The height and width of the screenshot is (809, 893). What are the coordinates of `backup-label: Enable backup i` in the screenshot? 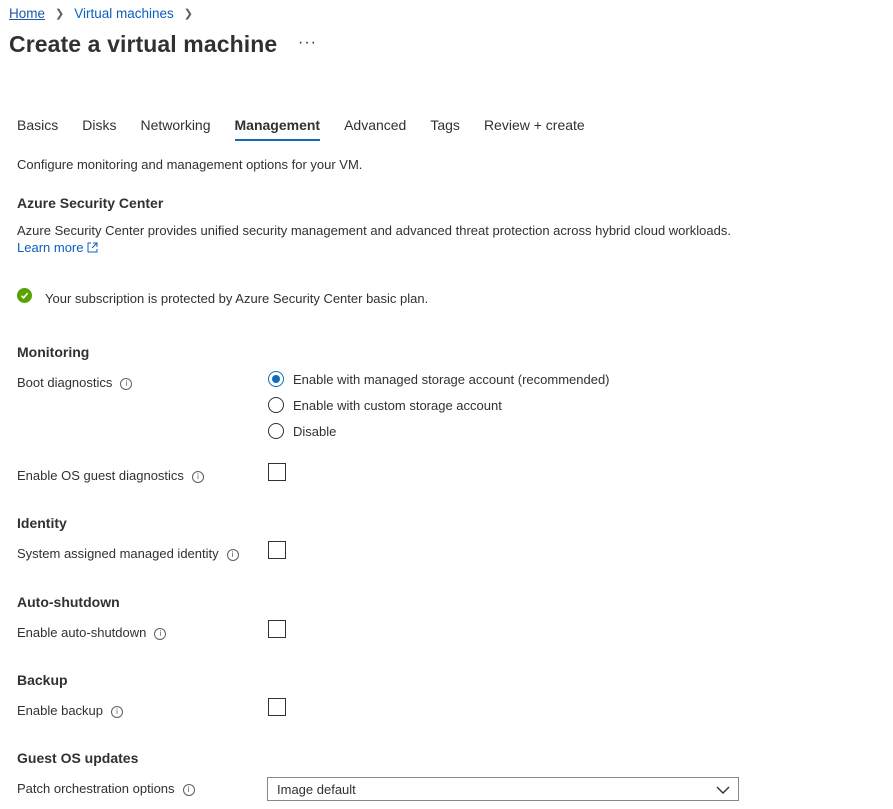 It's located at (70, 710).